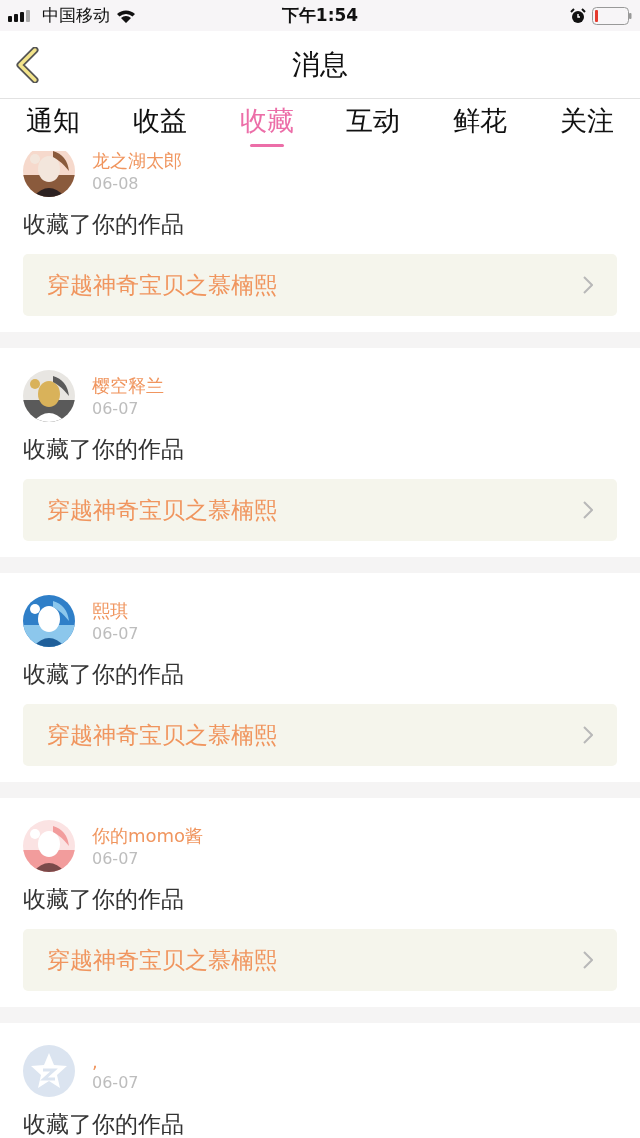 Image resolution: width=640 pixels, height=1138 pixels. Describe the element at coordinates (128, 386) in the screenshot. I see `username: 樱空释兰` at that location.